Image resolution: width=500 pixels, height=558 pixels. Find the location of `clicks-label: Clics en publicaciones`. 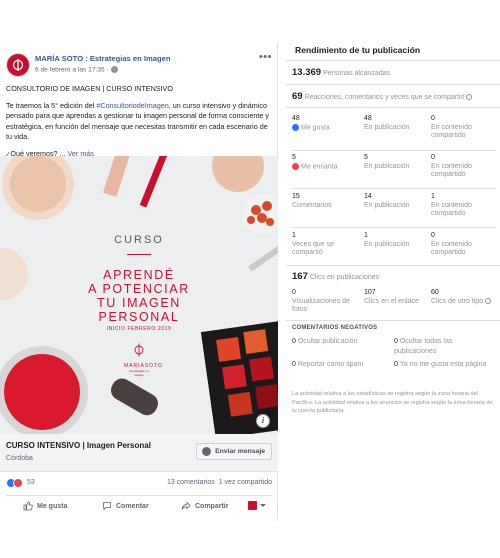

clicks-label: Clics en publicaciones is located at coordinates (344, 277).